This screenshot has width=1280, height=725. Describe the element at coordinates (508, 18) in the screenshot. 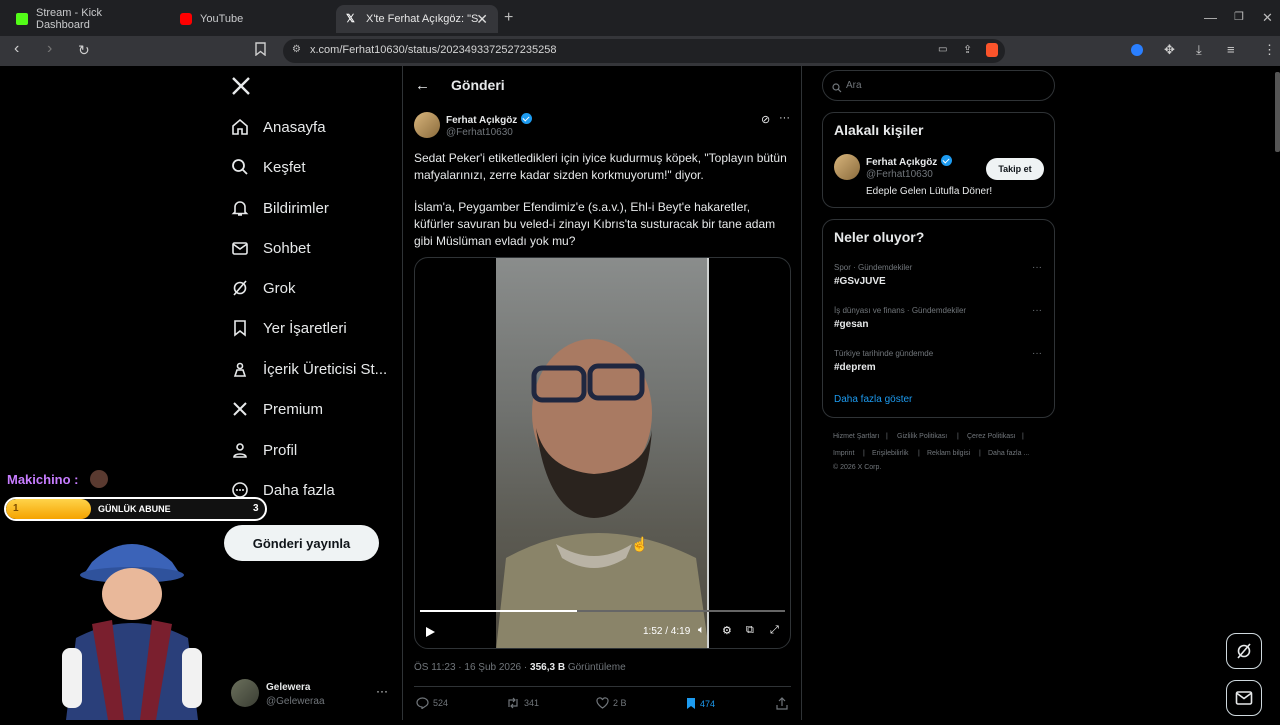

I see `new-tab-button: +` at that location.